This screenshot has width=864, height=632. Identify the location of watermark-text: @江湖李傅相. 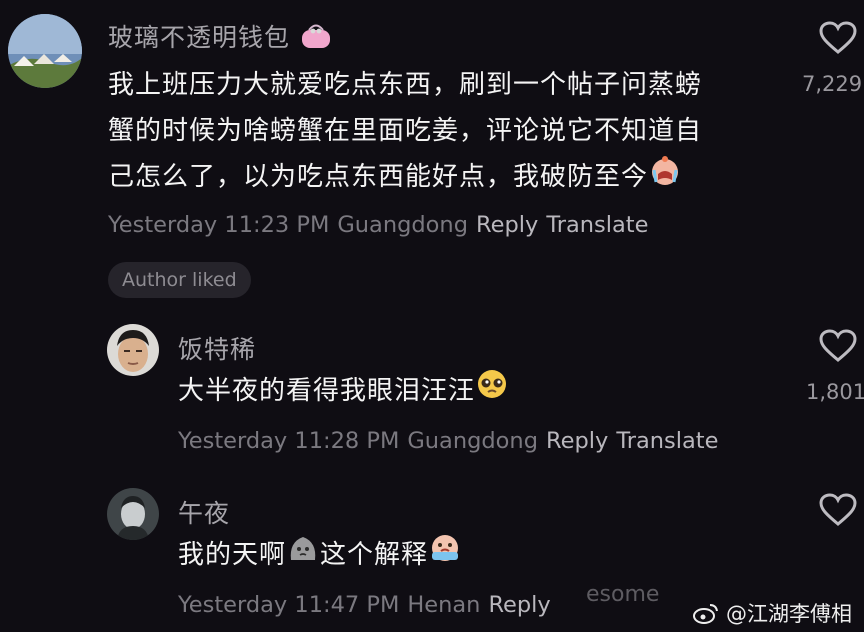
(789, 614).